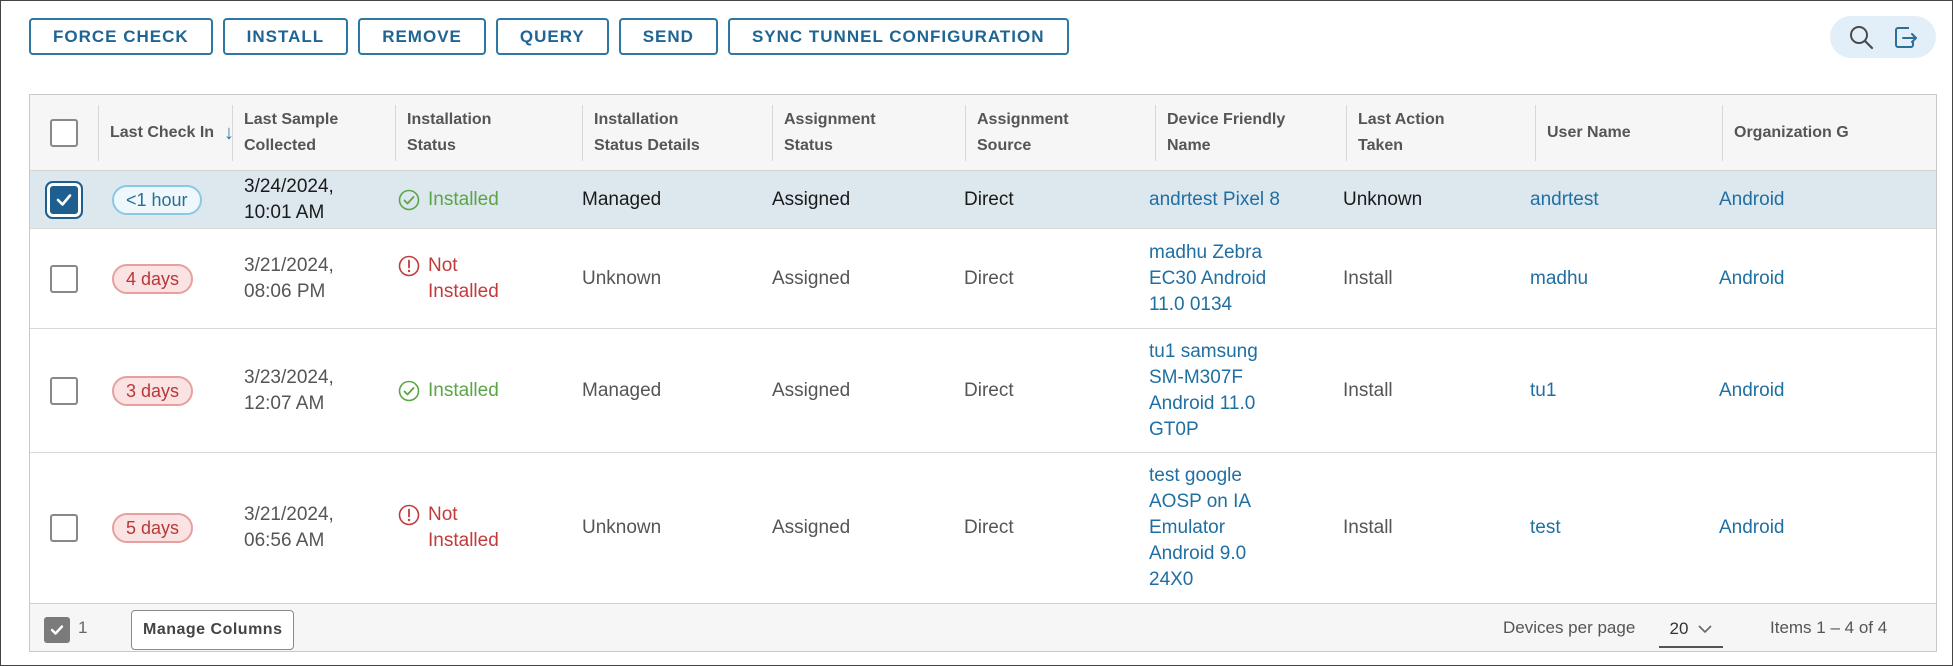 This screenshot has width=1953, height=666. Describe the element at coordinates (1564, 199) in the screenshot. I see `user-name-link: andrtest` at that location.